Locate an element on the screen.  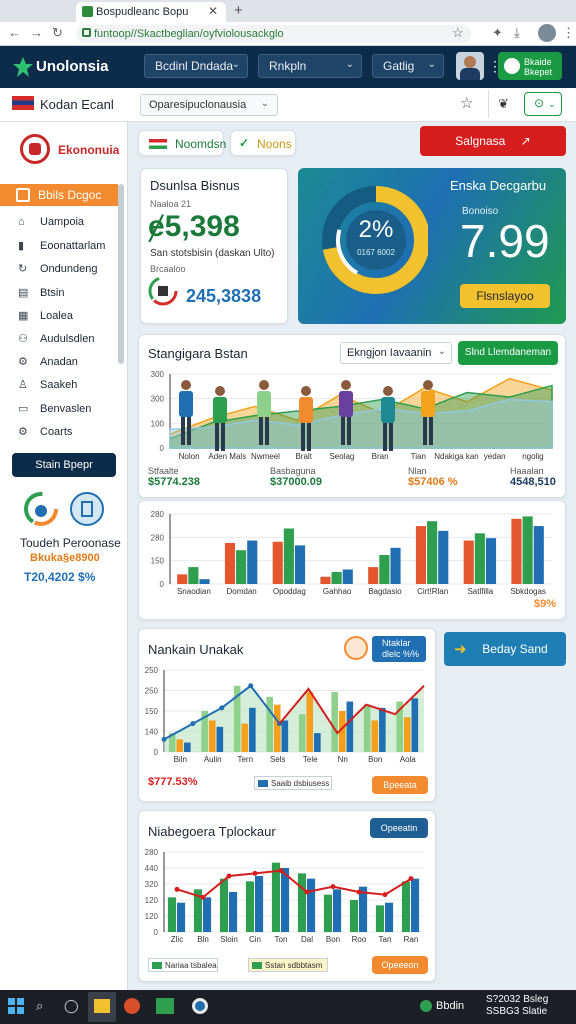
card1-footnote: $9% is located at coordinates (545, 604).